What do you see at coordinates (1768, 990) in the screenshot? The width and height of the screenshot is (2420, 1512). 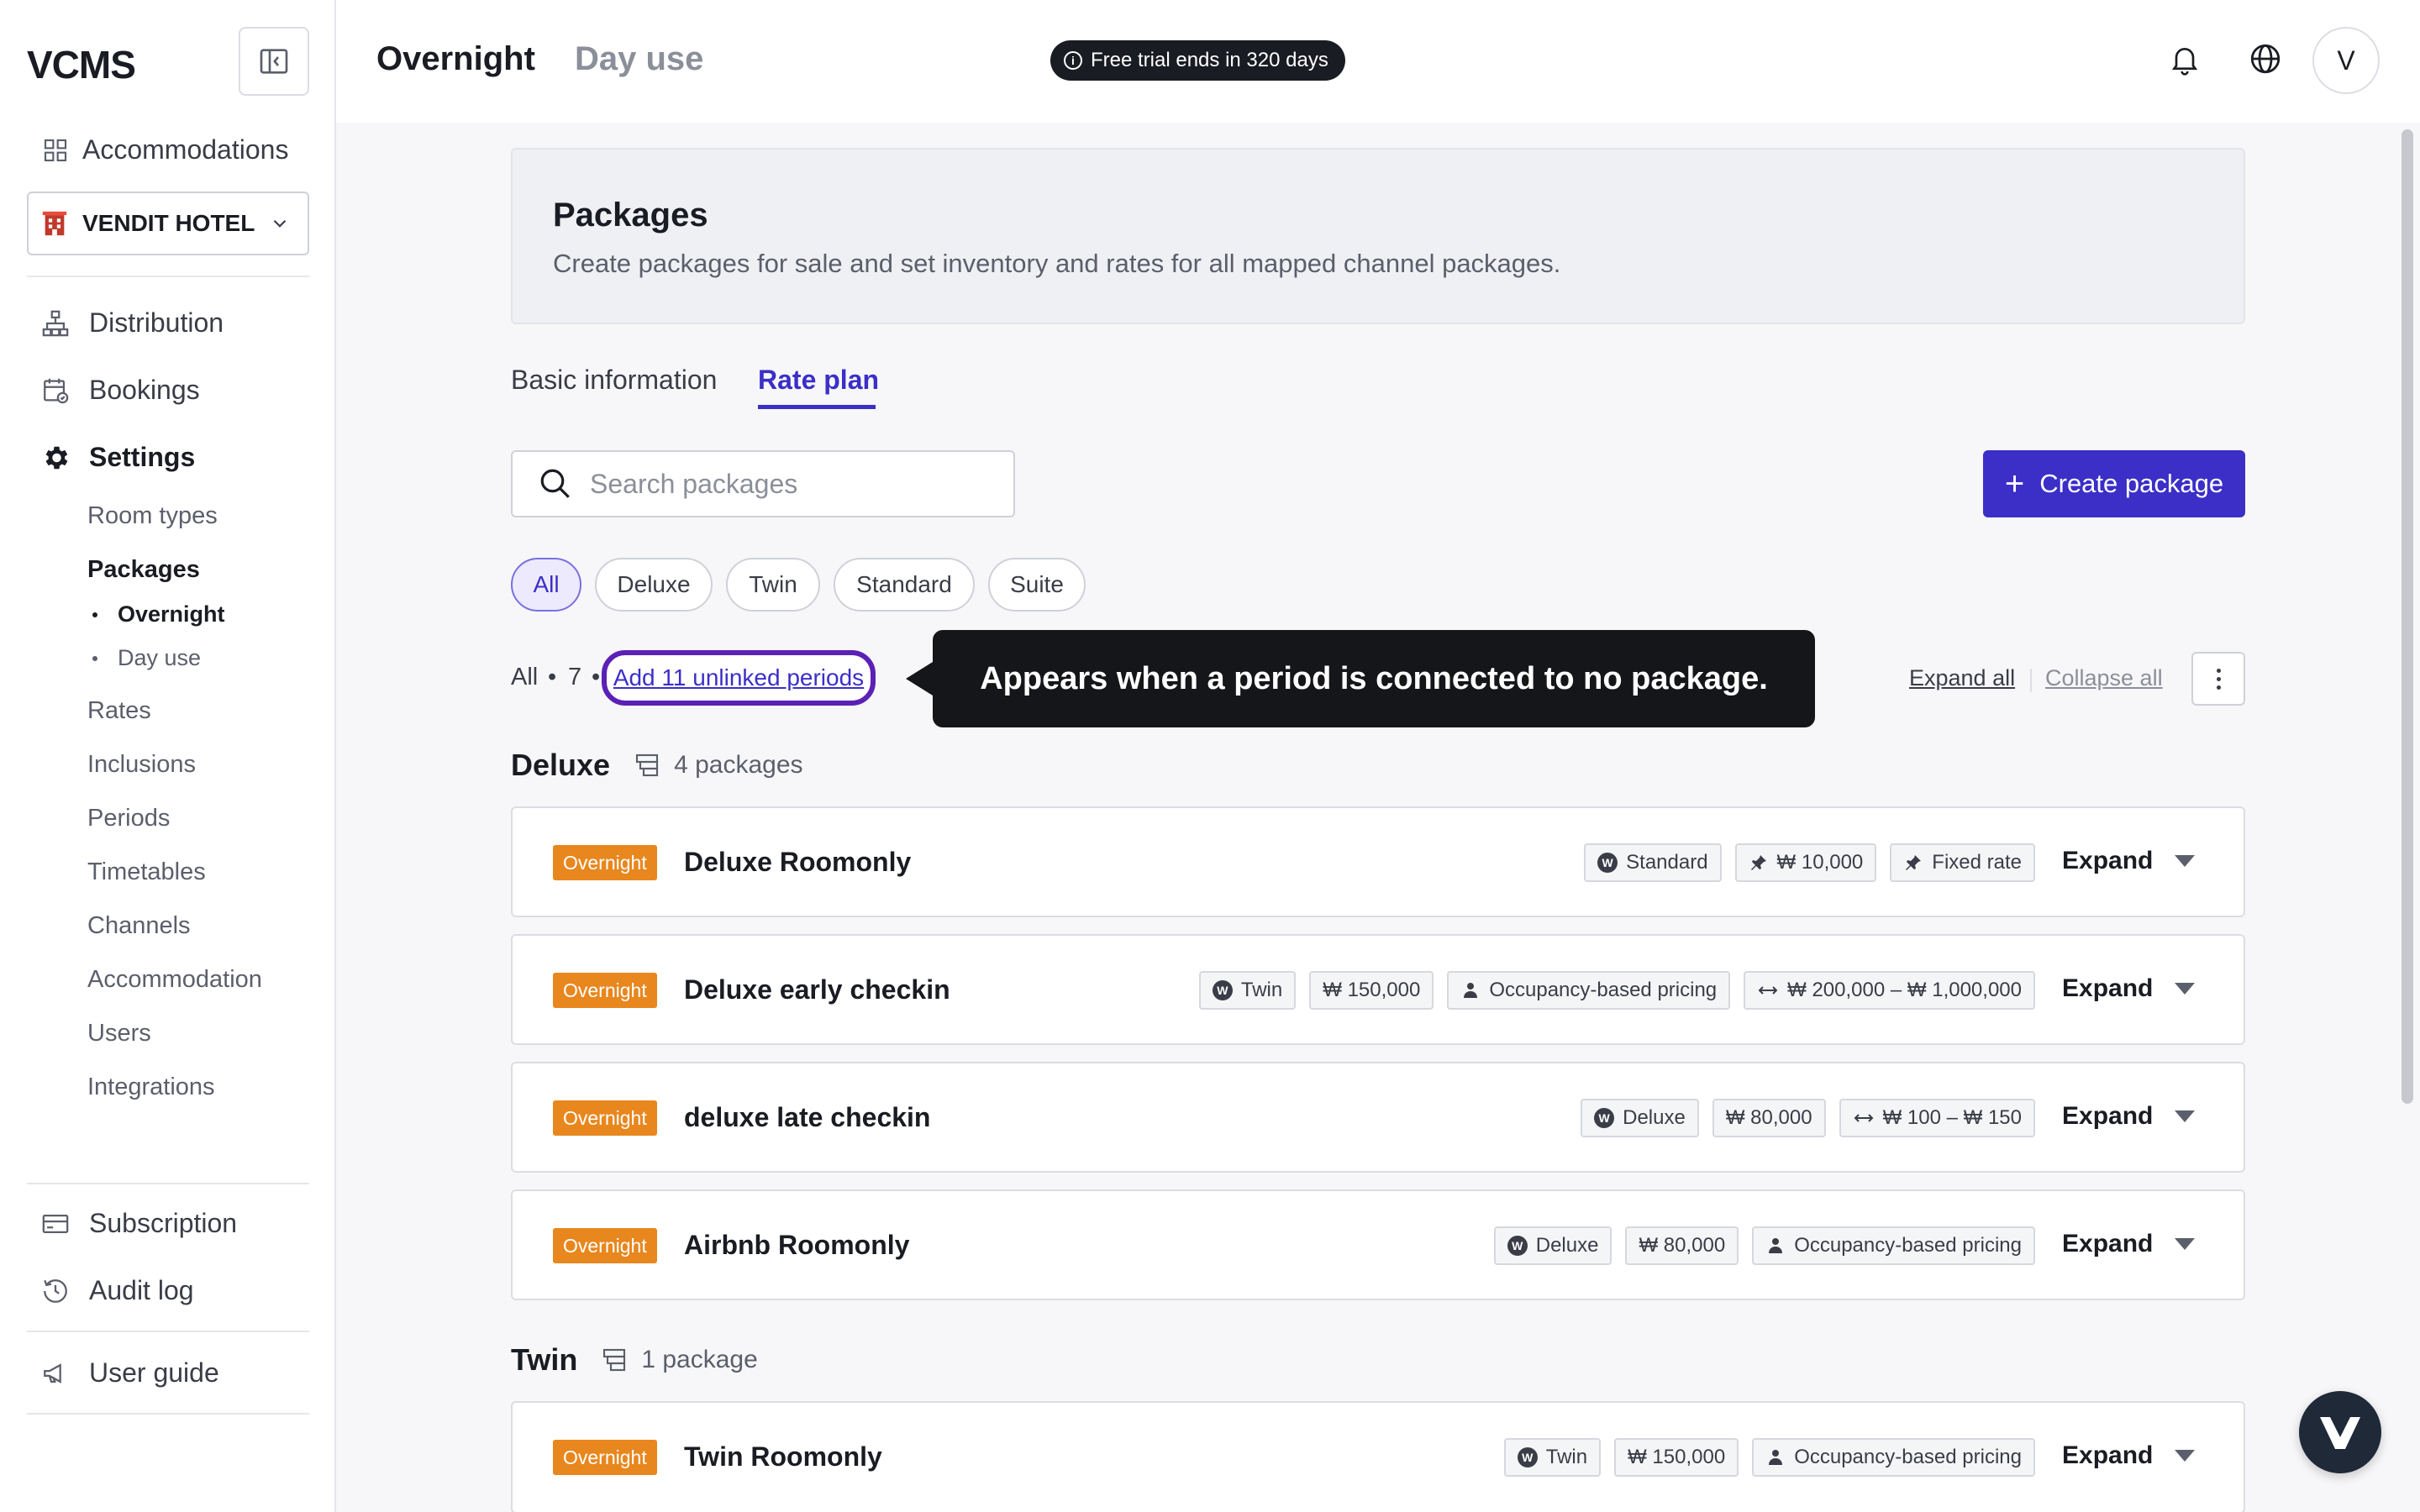 I see `arrows-horizontal-icon` at bounding box center [1768, 990].